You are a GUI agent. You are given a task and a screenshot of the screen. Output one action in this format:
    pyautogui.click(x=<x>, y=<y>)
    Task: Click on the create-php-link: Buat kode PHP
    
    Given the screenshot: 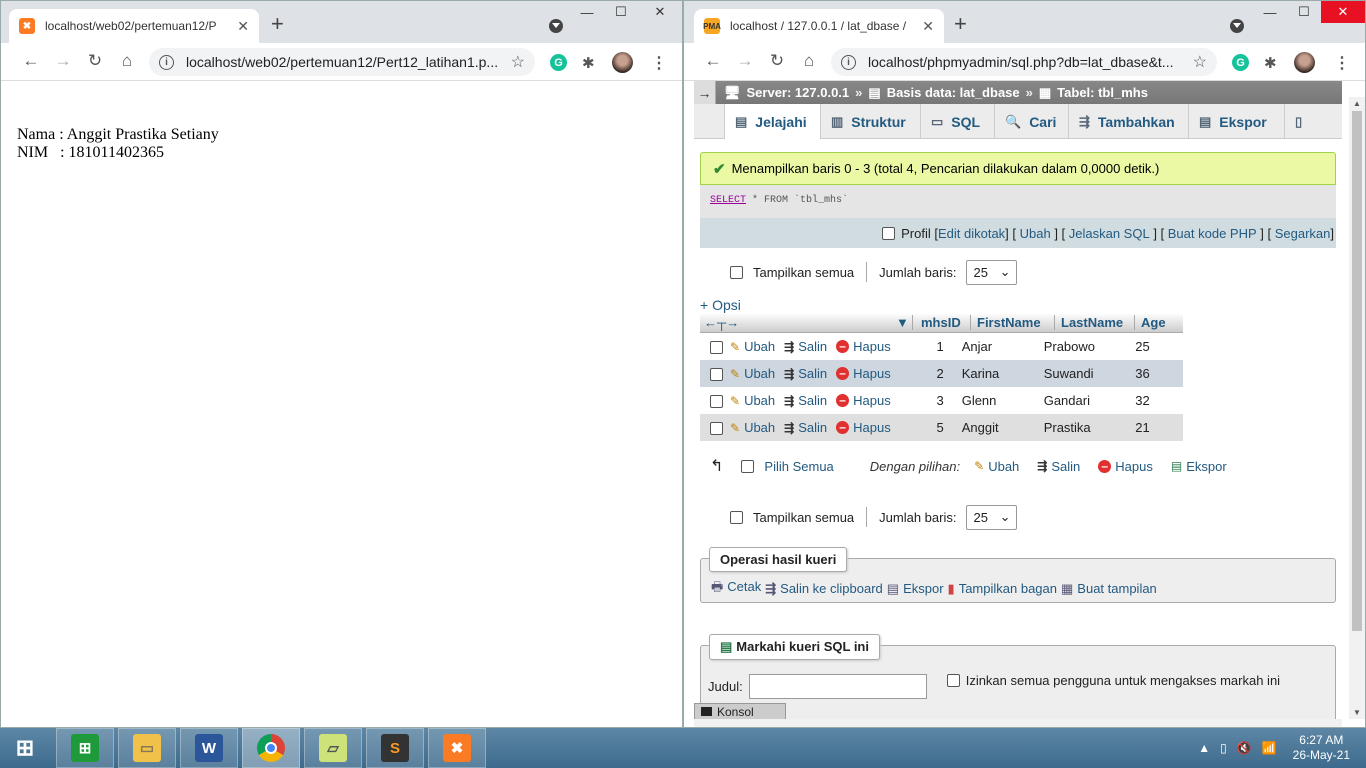 What is the action you would take?
    pyautogui.click(x=1212, y=233)
    